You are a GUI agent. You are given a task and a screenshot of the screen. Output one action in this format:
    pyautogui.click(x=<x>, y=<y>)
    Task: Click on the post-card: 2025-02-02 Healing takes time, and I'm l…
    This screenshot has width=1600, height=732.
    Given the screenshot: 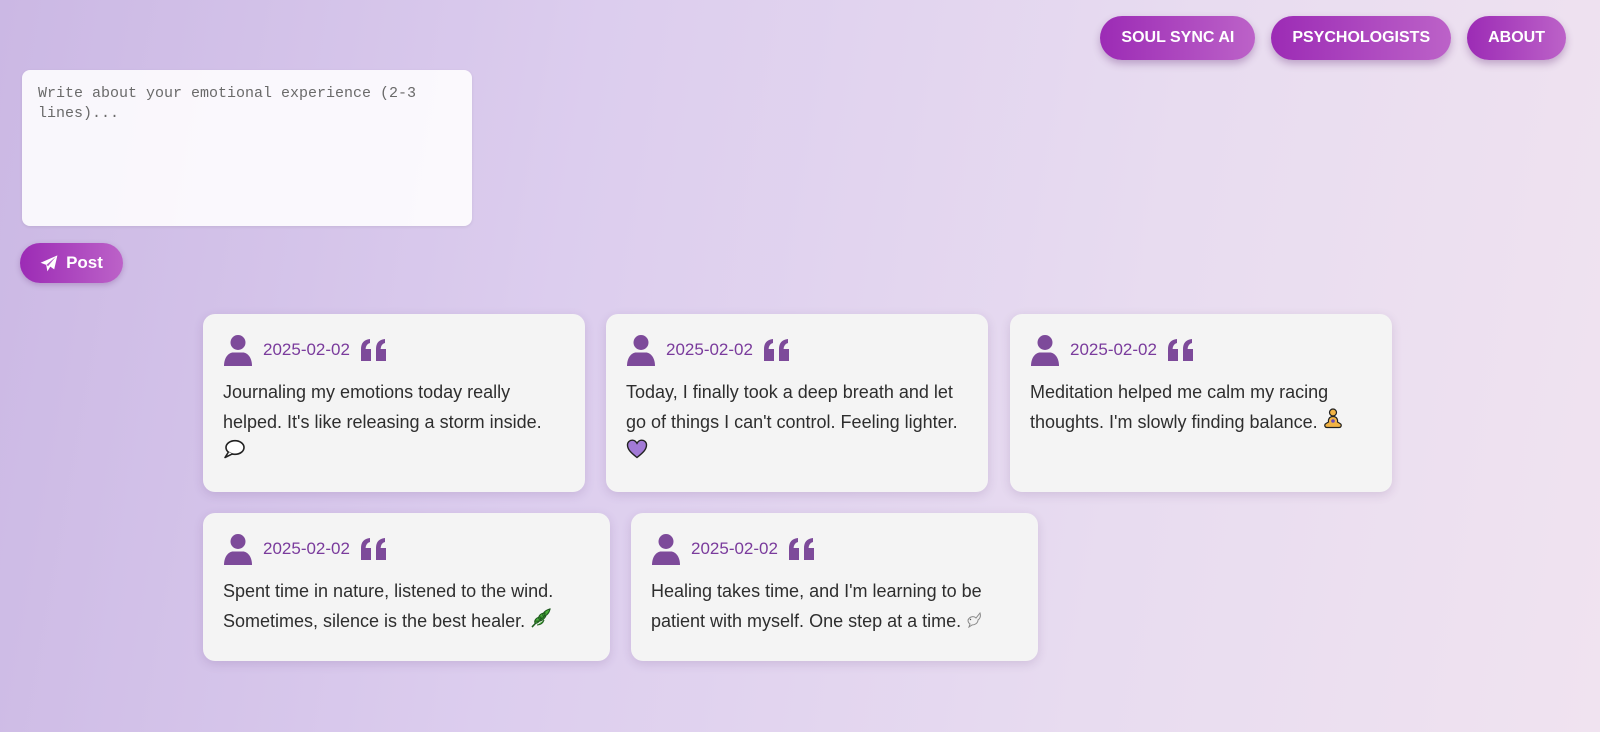 What is the action you would take?
    pyautogui.click(x=834, y=587)
    